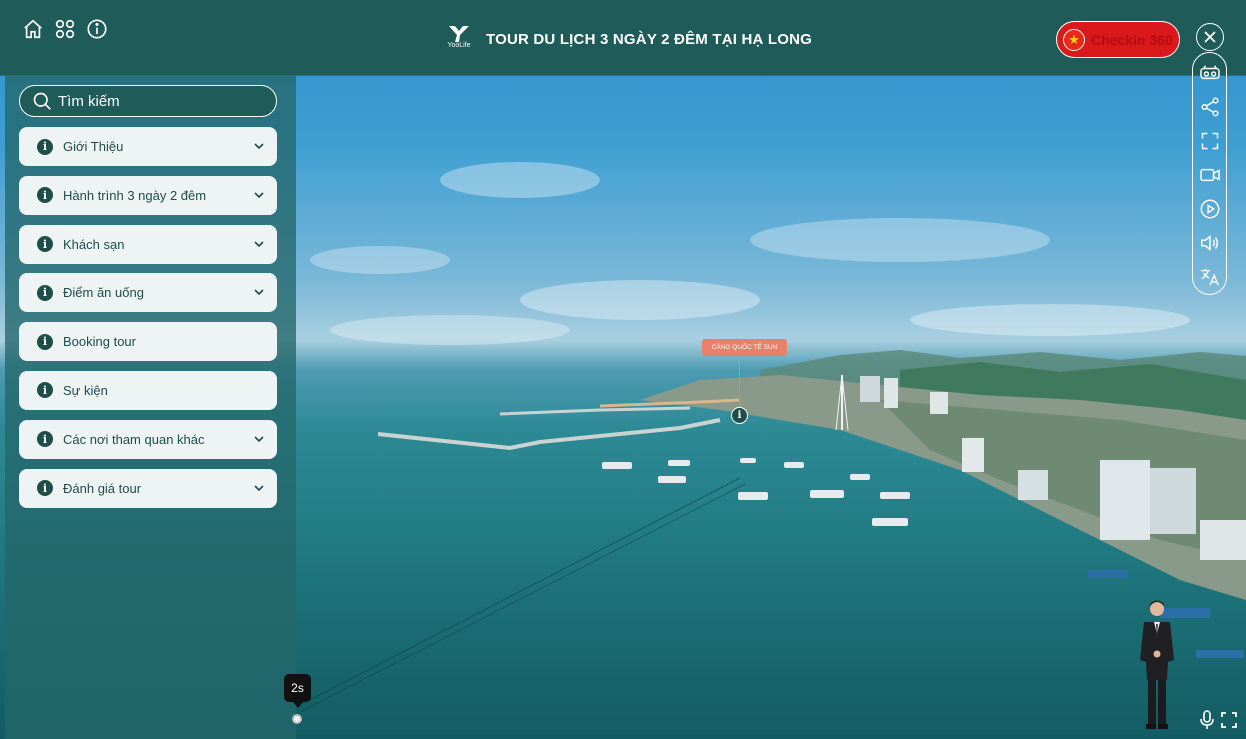  Describe the element at coordinates (459, 45) in the screenshot. I see `logo-text: YooLife` at that location.